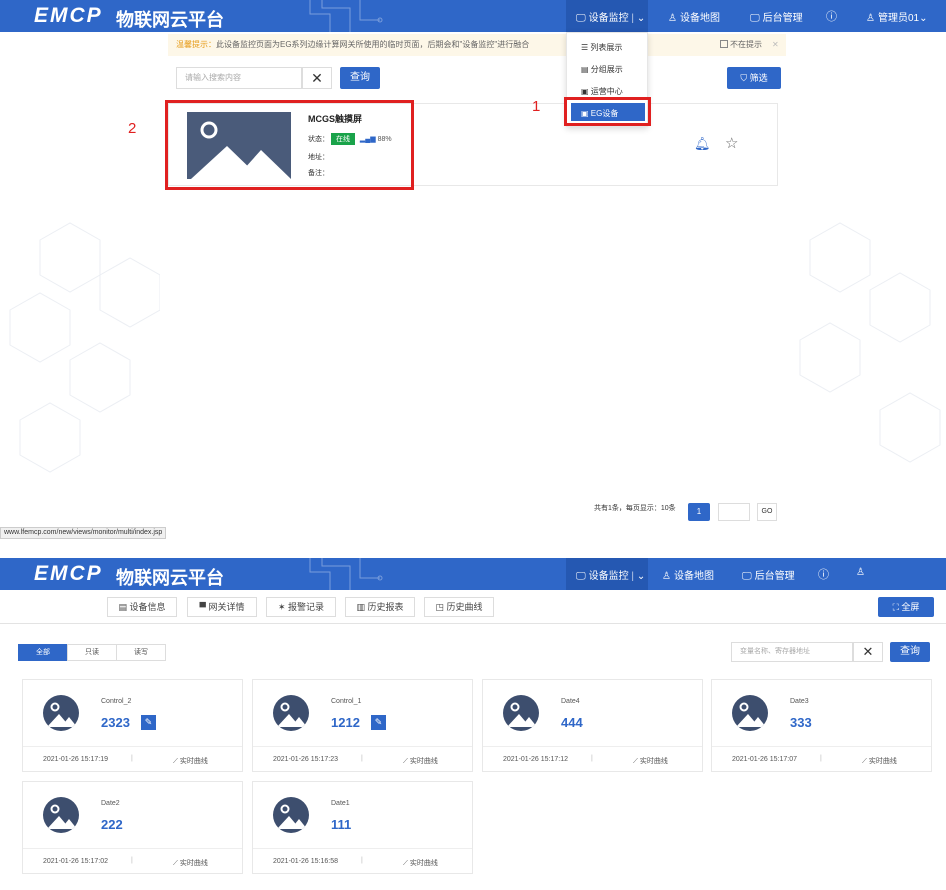 The image size is (946, 890). I want to click on variable-name: Control_1, so click(346, 701).